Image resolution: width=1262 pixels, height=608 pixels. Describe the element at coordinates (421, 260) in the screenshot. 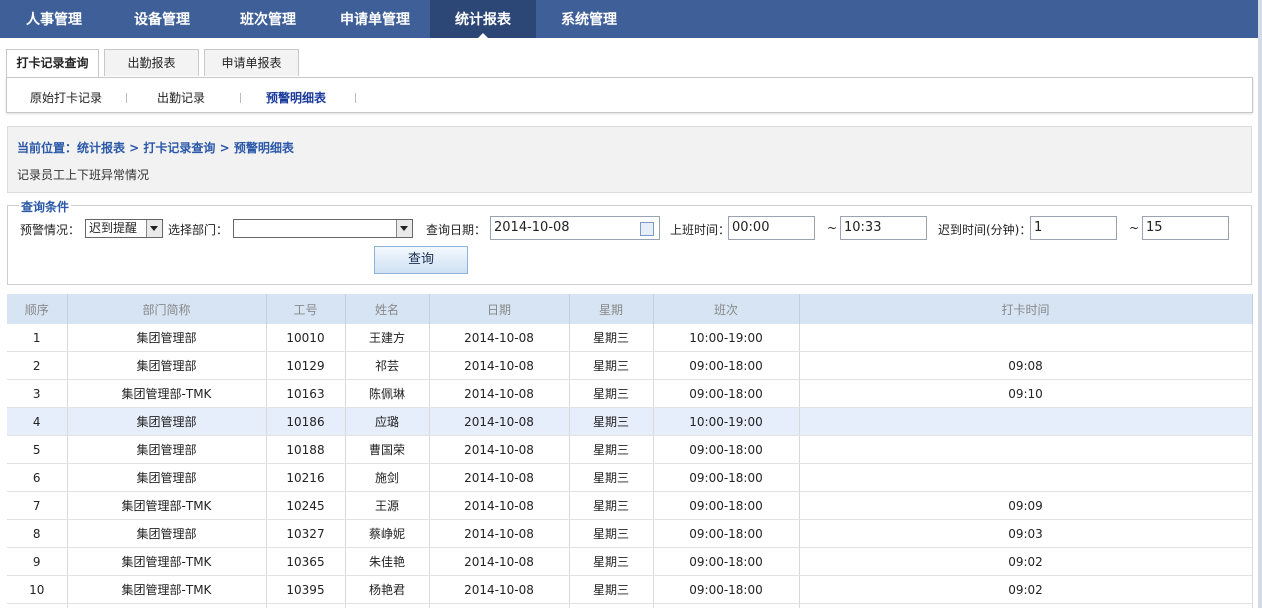

I see `search-button: 查询` at that location.